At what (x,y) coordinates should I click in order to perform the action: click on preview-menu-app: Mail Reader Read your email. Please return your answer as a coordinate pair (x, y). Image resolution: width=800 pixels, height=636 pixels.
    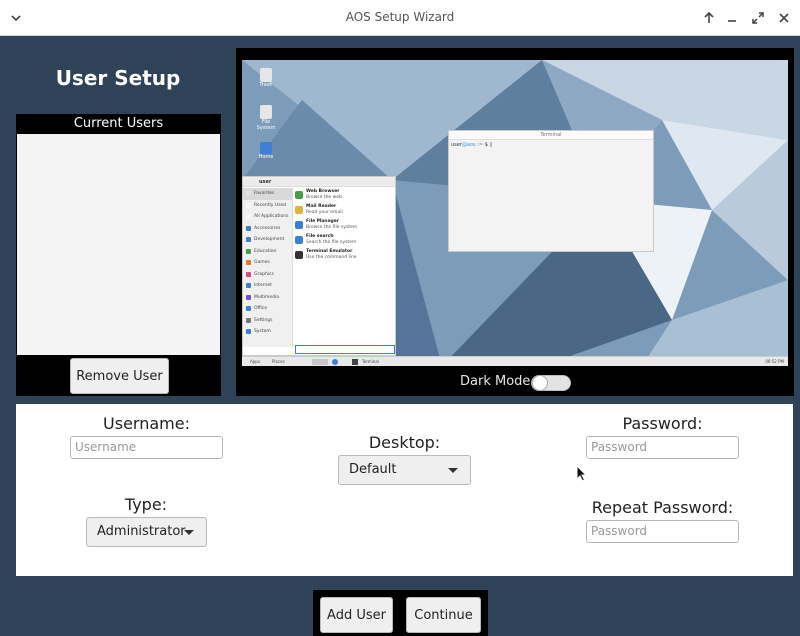
    Looking at the image, I should click on (345, 211).